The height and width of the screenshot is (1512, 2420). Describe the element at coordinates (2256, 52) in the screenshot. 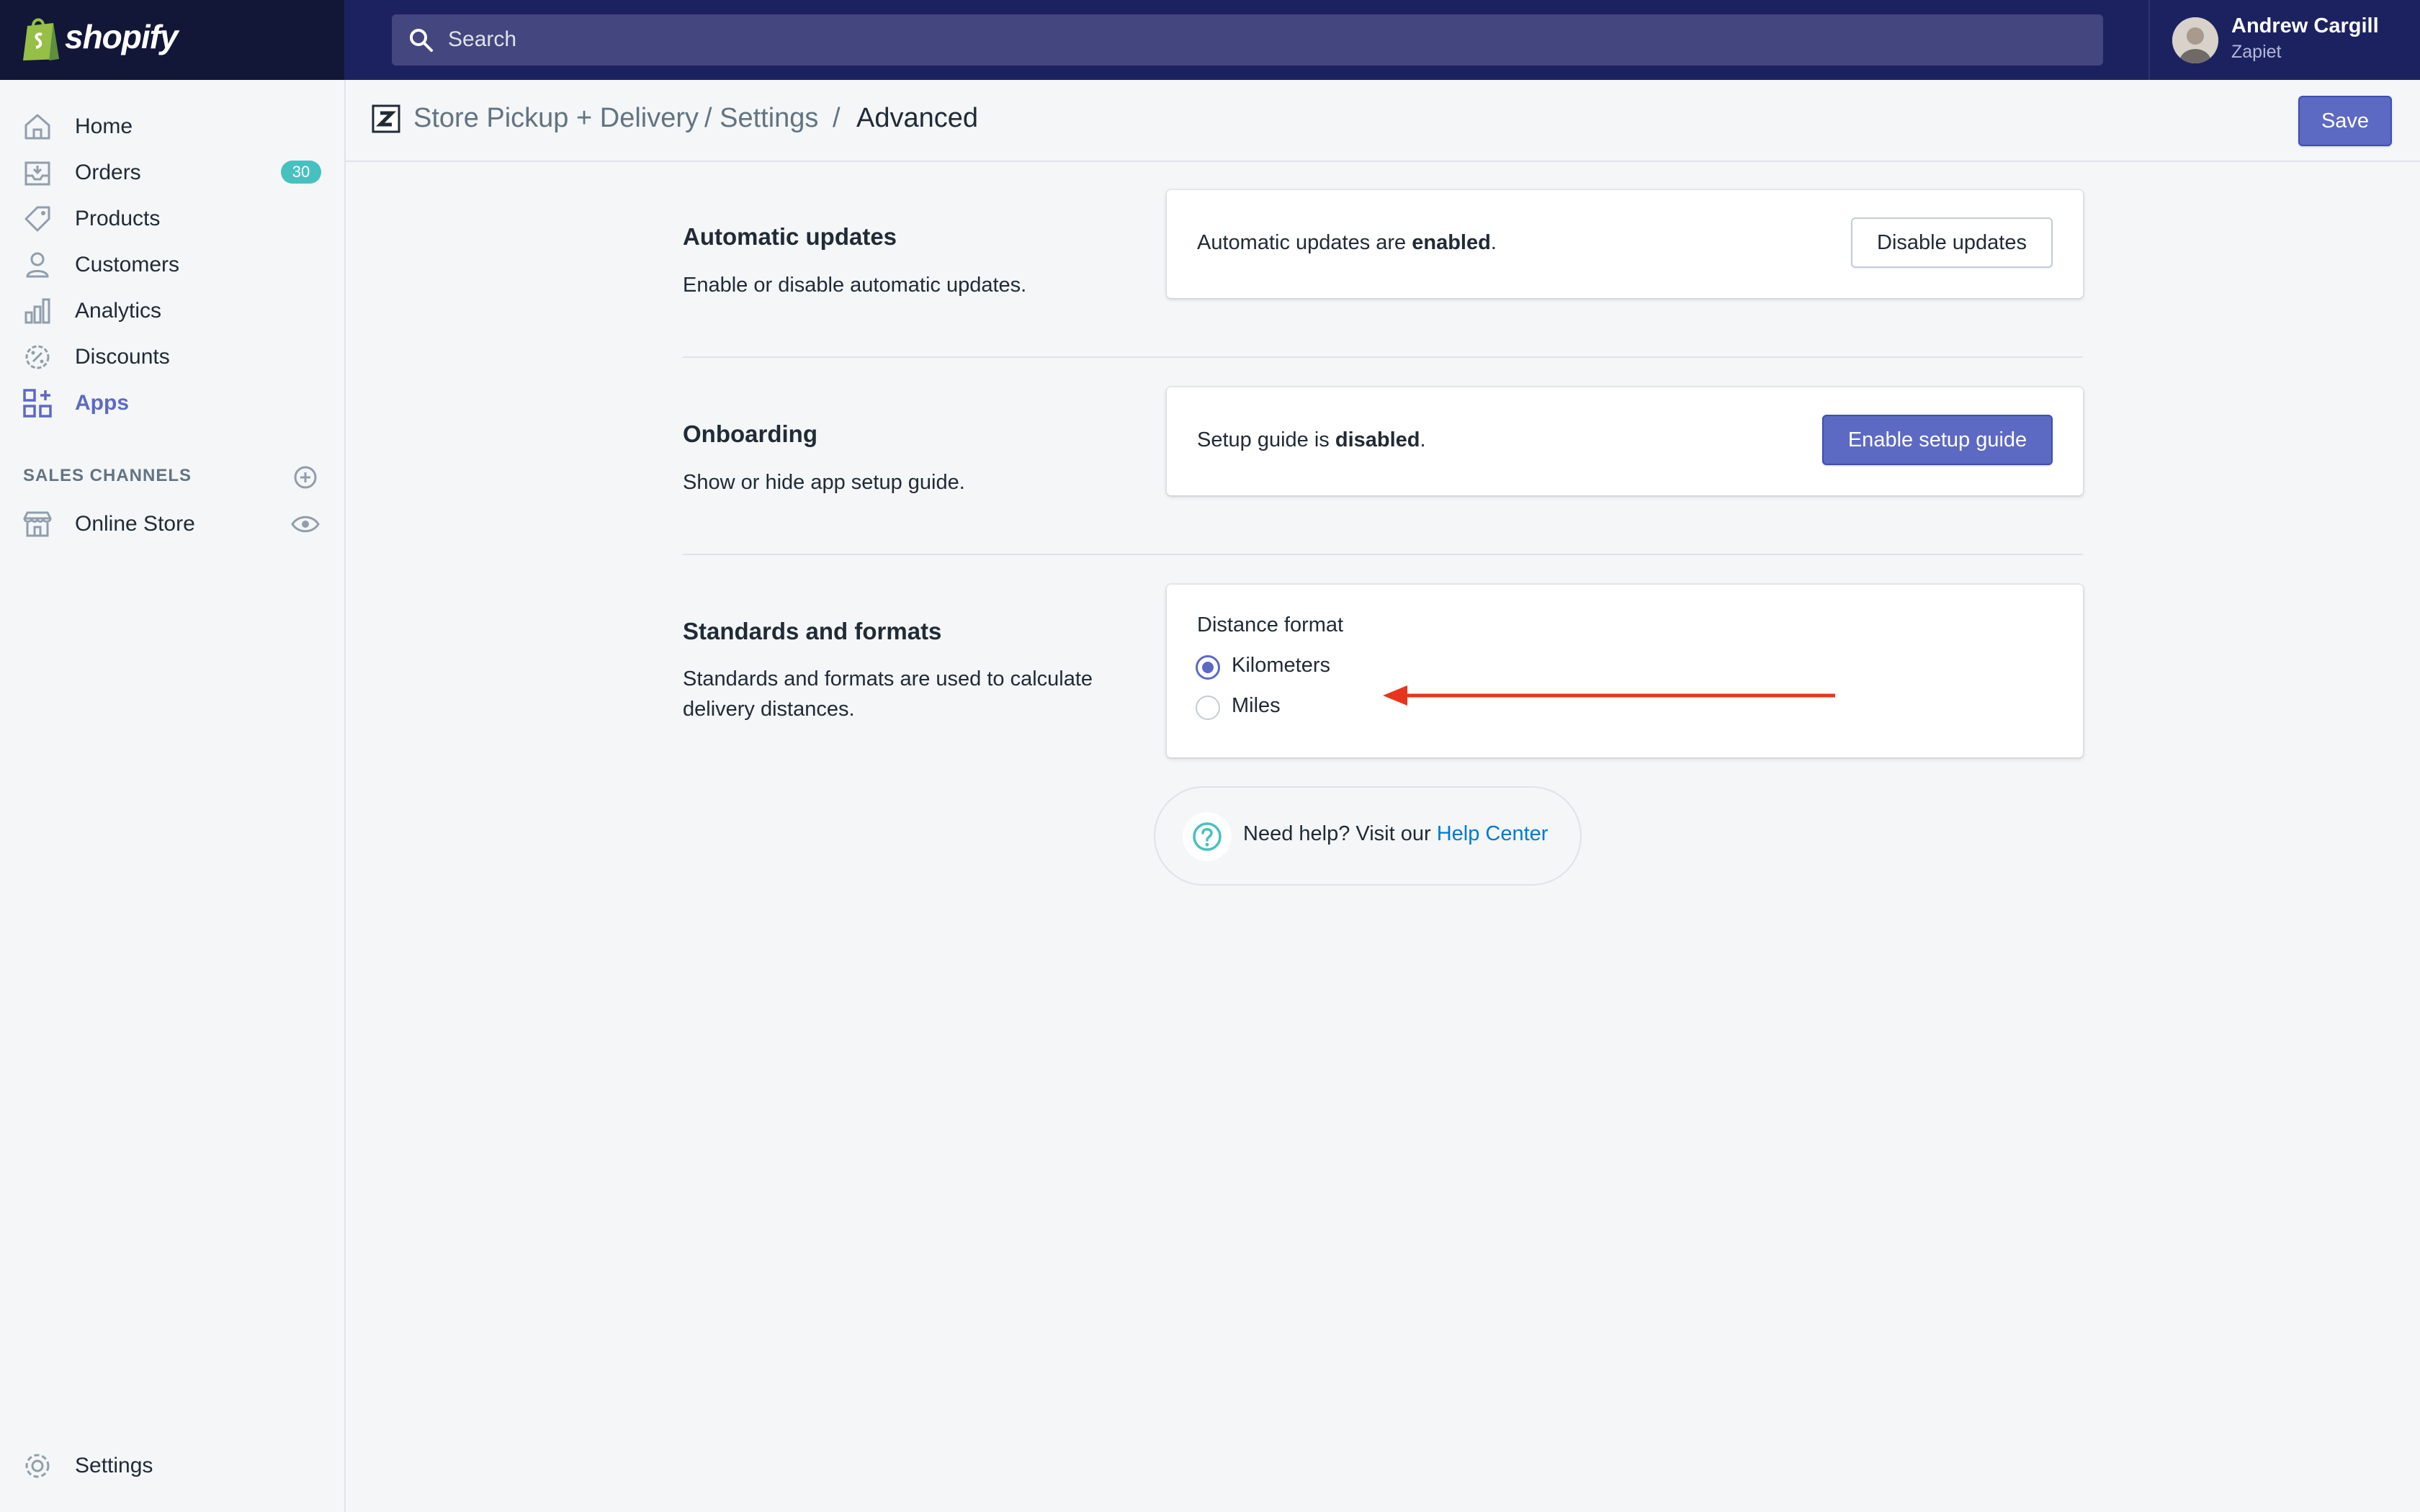

I see `user-org: Zapiet` at that location.